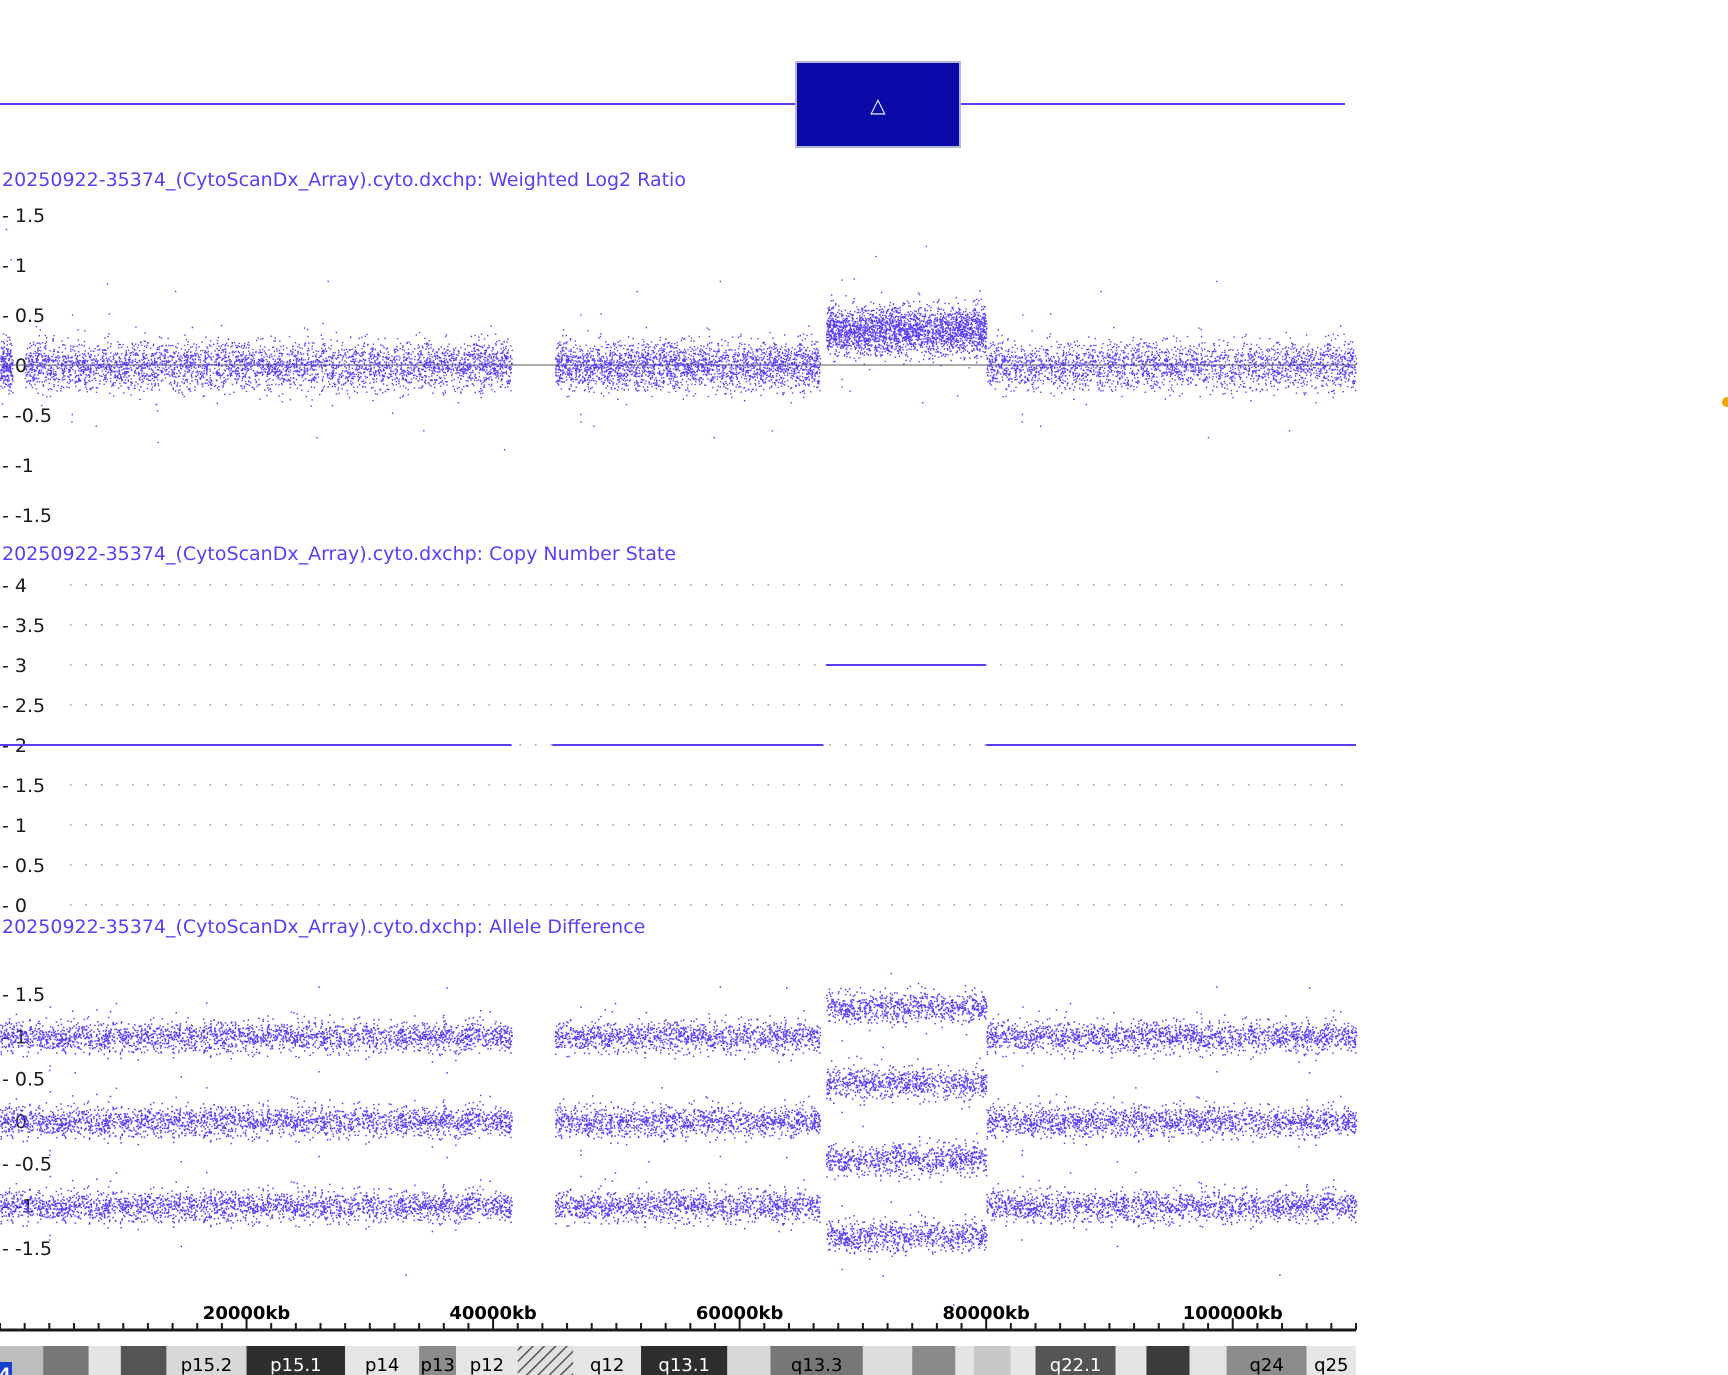 The height and width of the screenshot is (1375, 1728). I want to click on segments-copy-number, so click(678, 705).